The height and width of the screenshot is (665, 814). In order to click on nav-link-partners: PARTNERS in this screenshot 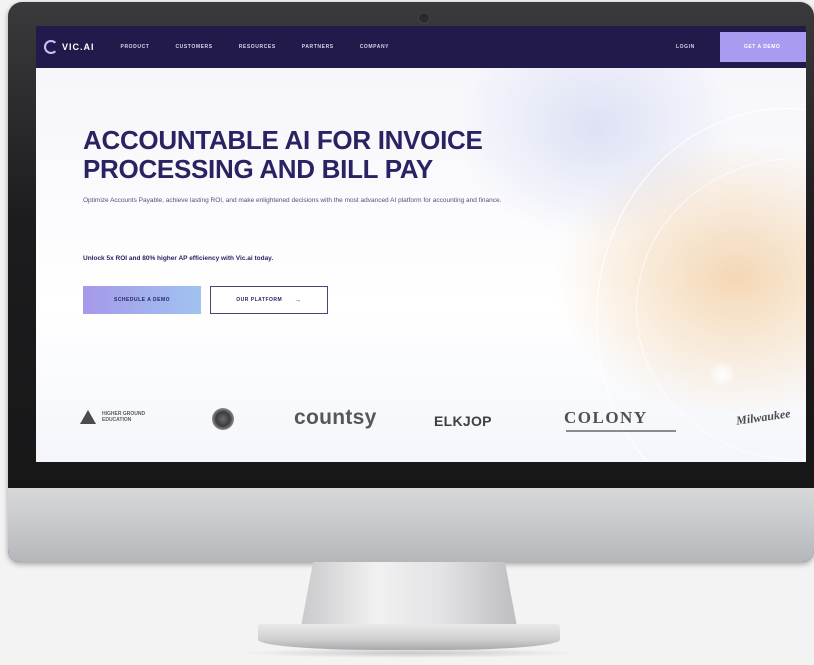, I will do `click(318, 47)`.